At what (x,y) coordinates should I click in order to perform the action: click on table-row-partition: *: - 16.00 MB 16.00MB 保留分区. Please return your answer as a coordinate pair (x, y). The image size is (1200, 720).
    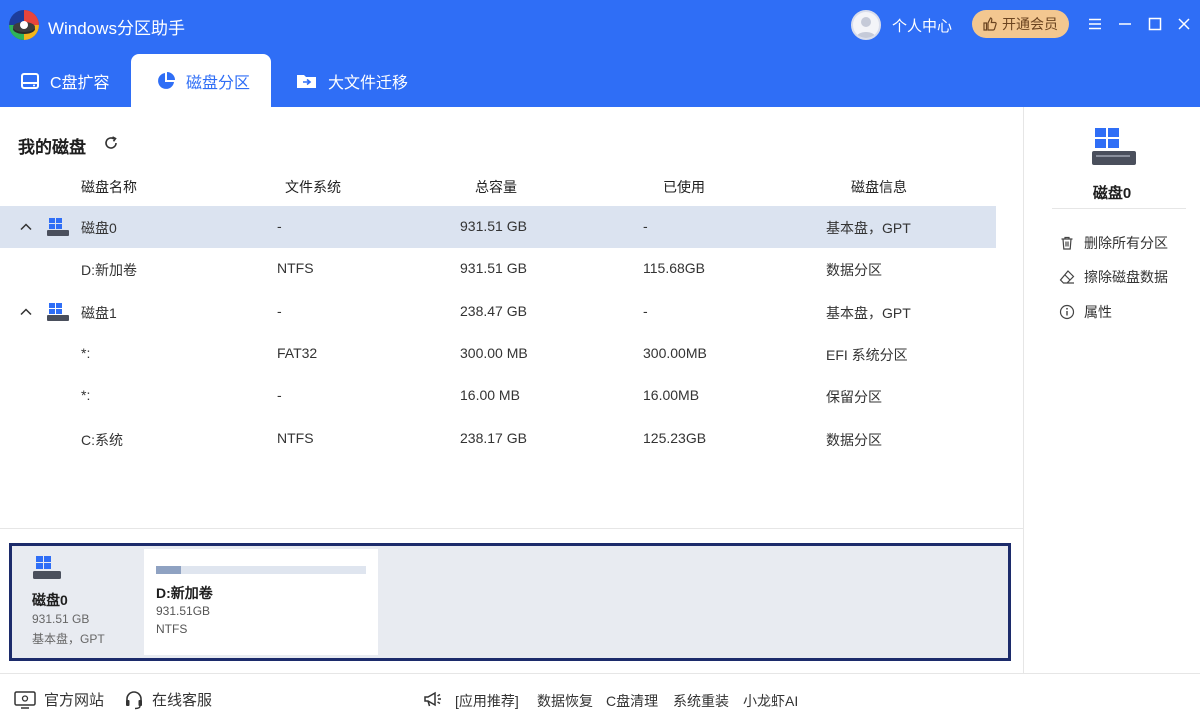
    Looking at the image, I should click on (498, 396).